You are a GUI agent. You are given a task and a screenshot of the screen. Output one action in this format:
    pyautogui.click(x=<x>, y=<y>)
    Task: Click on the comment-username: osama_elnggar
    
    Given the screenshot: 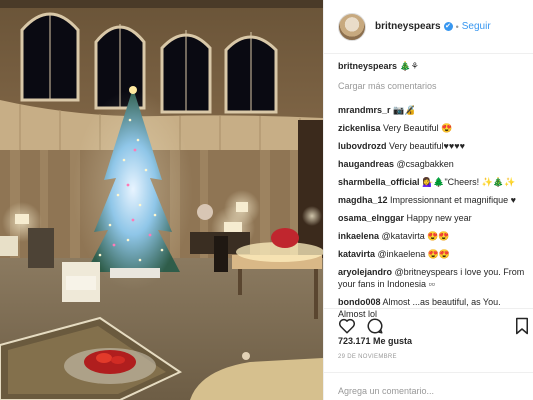 What is the action you would take?
    pyautogui.click(x=371, y=218)
    